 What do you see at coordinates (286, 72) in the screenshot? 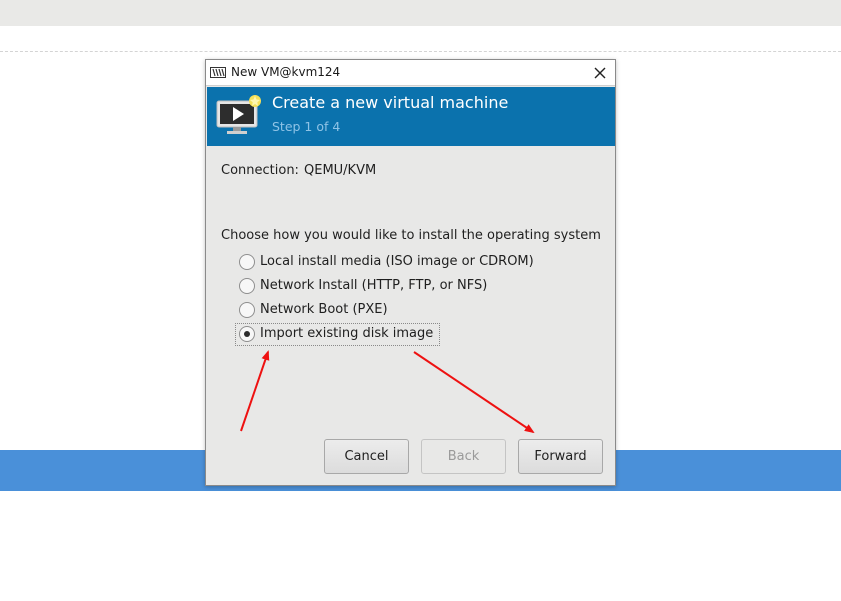
I see `window-title: New VM@kvm124` at bounding box center [286, 72].